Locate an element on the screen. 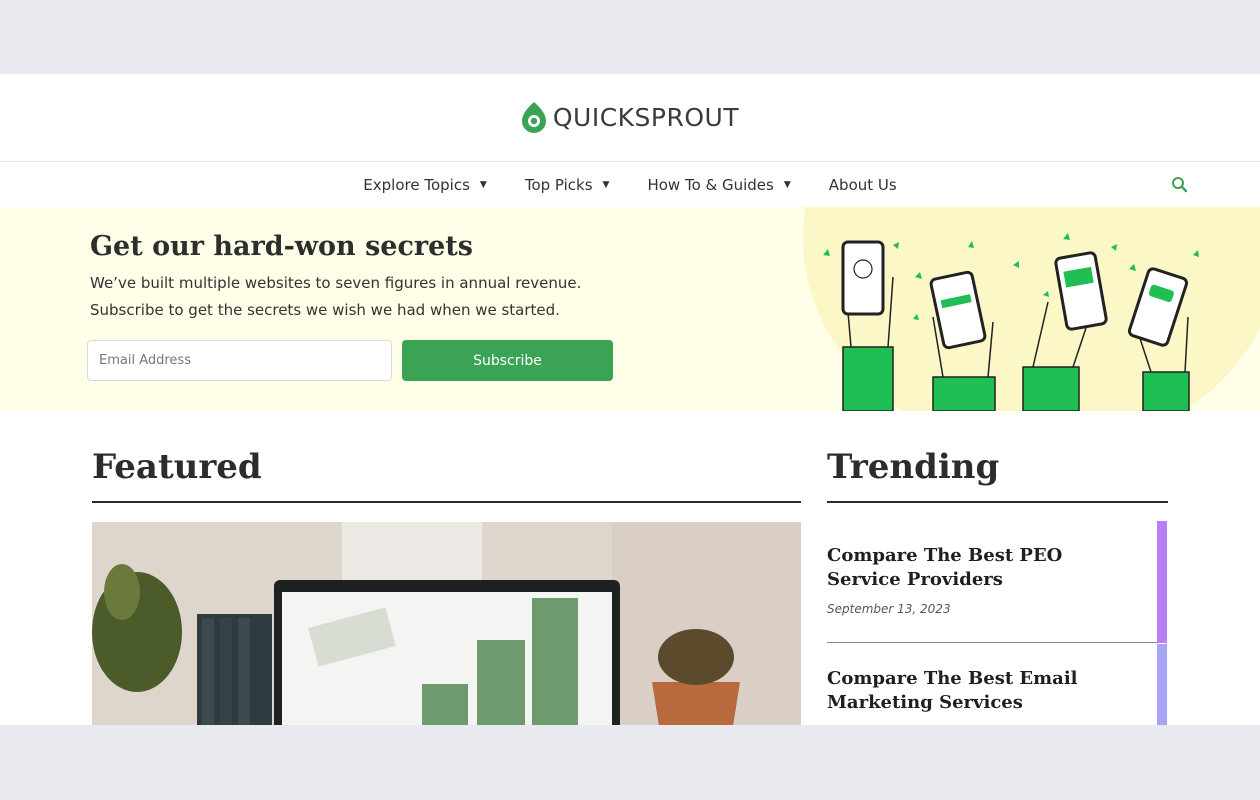 The image size is (1260, 800). email-input is located at coordinates (239, 360).